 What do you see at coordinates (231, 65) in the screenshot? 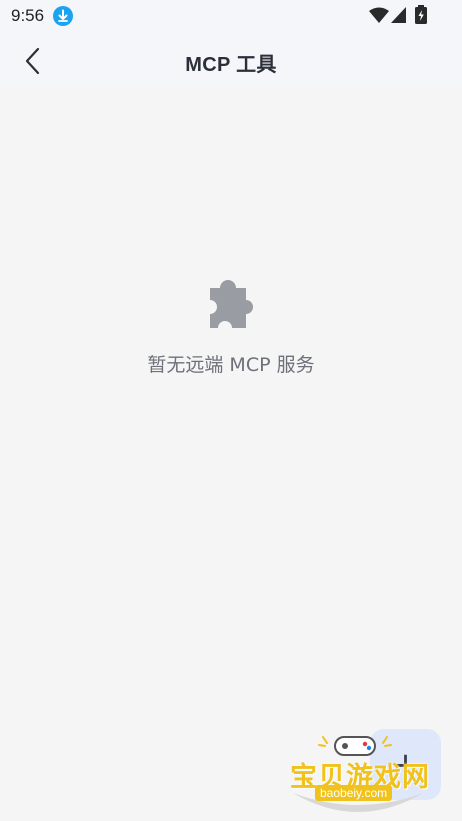
I see `page-title: MCP 工具` at bounding box center [231, 65].